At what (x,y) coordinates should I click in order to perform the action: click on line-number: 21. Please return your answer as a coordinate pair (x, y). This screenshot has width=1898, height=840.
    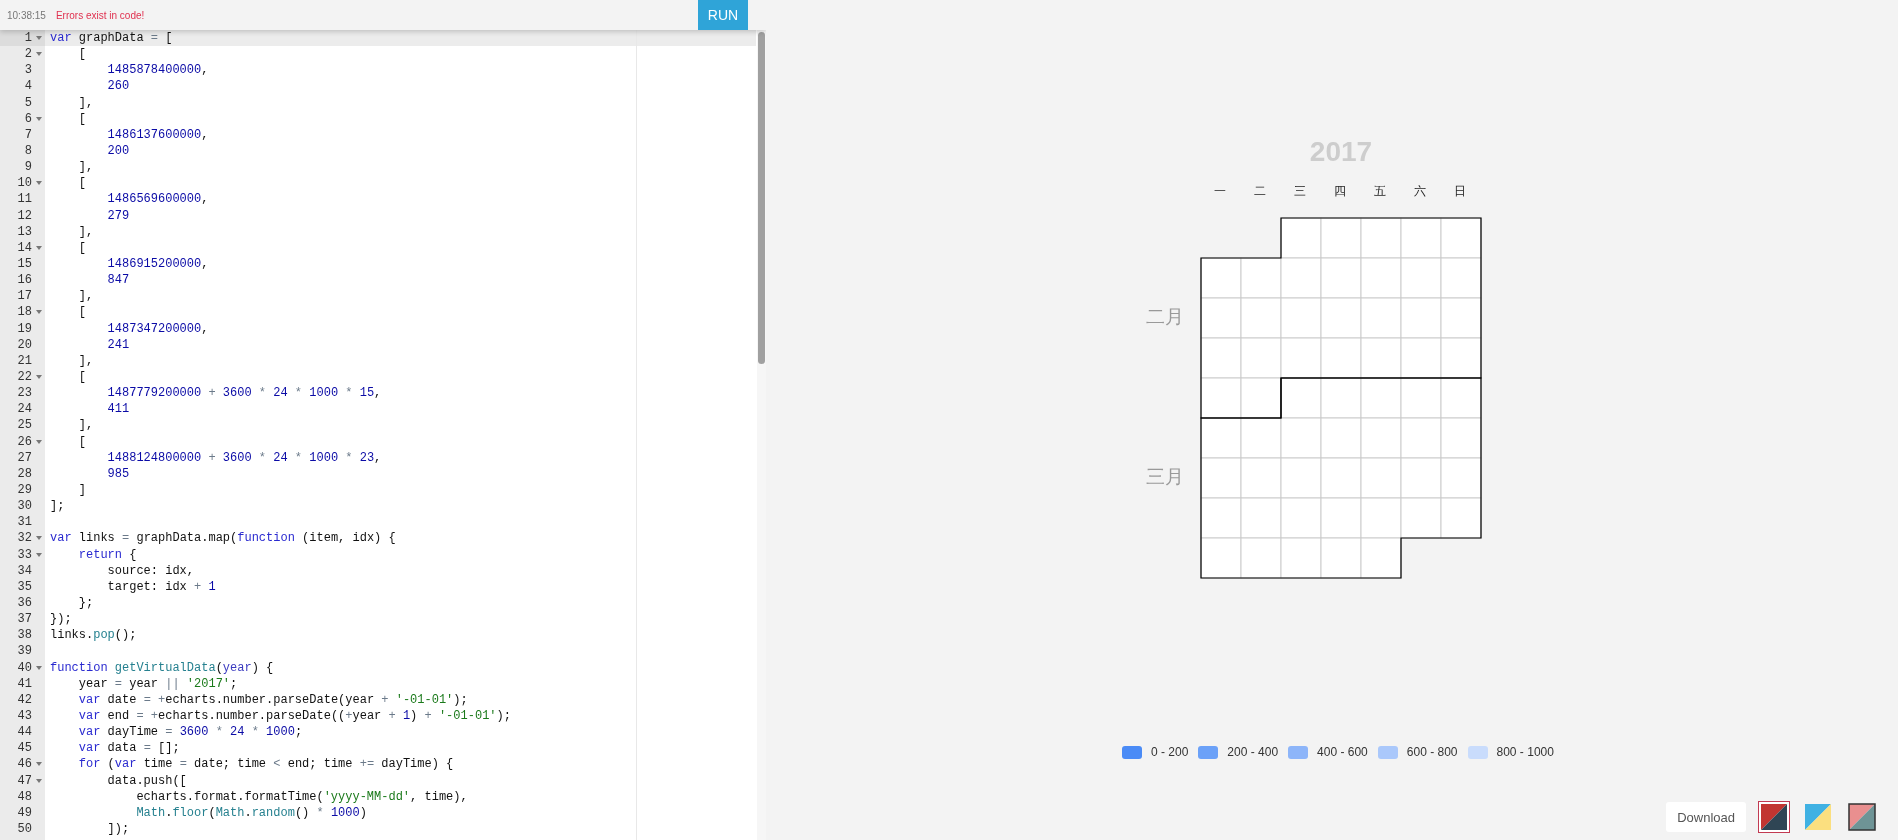
    Looking at the image, I should click on (24, 360).